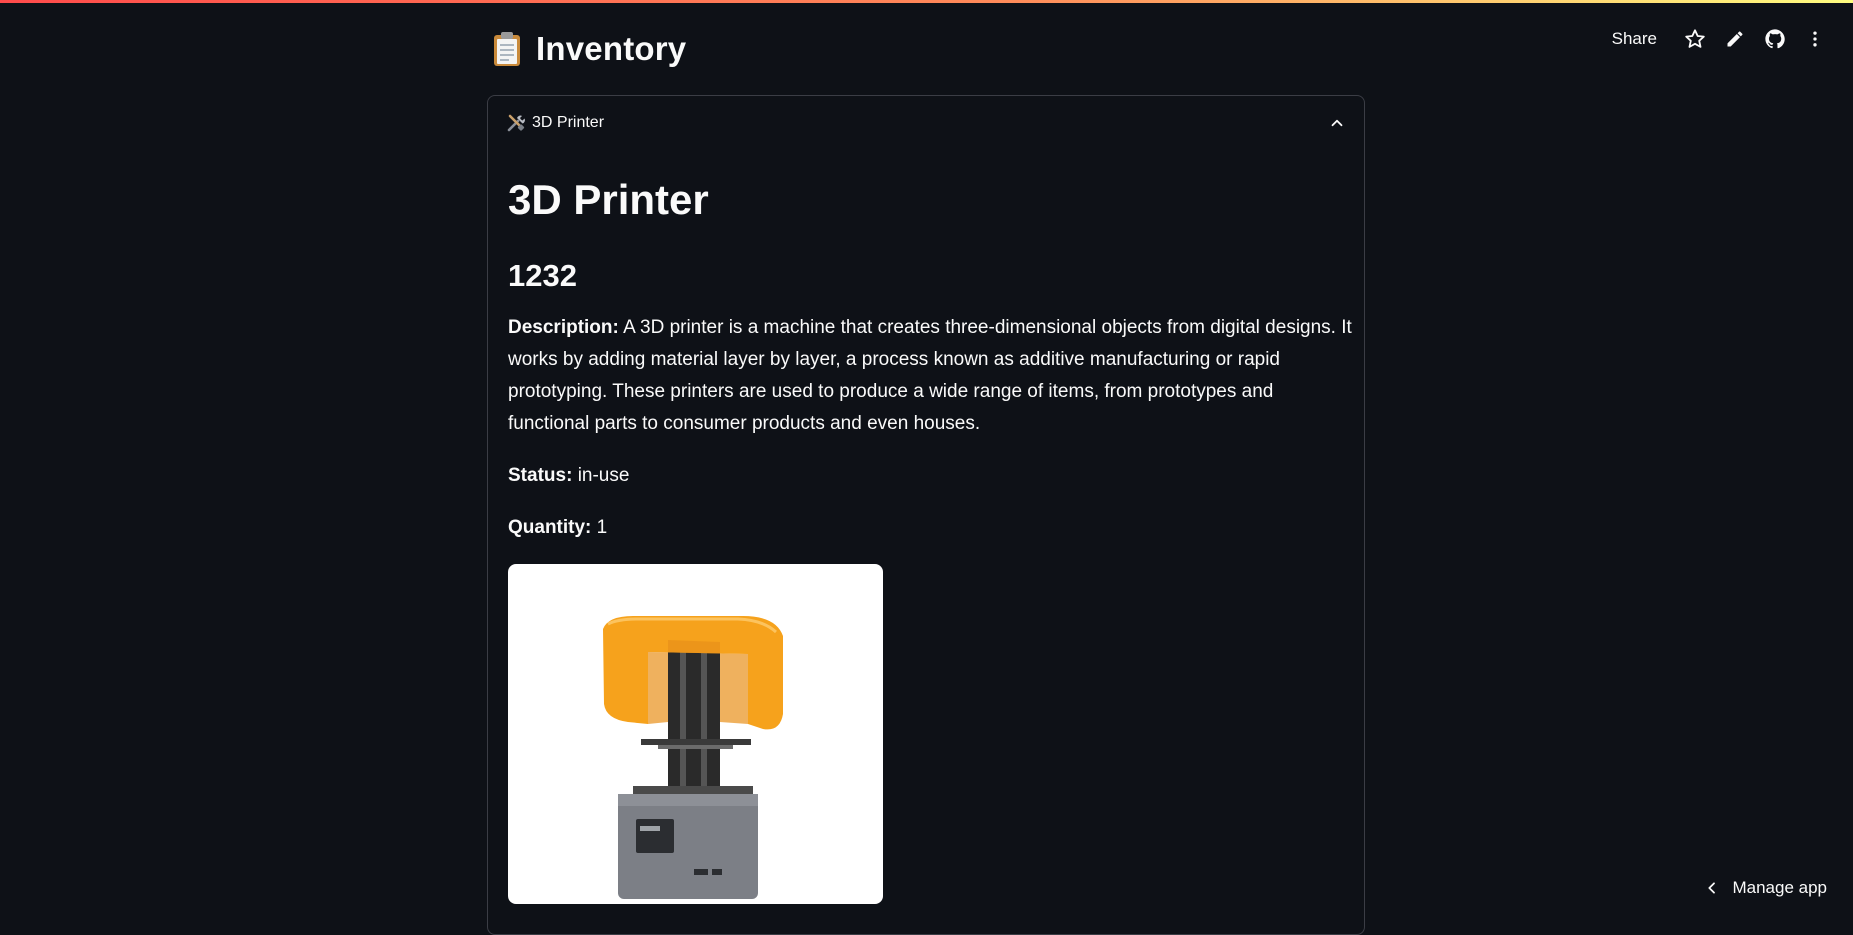 The width and height of the screenshot is (1853, 935). What do you see at coordinates (926, 123) in the screenshot?
I see `expander-header: 3D Printer` at bounding box center [926, 123].